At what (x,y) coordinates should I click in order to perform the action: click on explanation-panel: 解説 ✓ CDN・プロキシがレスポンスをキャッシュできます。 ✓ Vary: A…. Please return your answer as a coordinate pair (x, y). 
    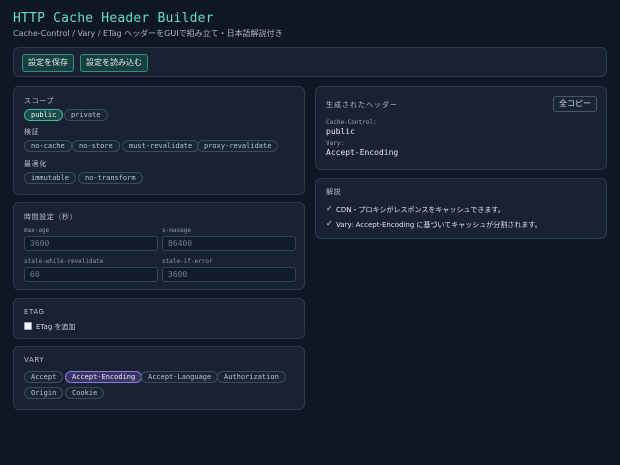
    Looking at the image, I should click on (461, 208).